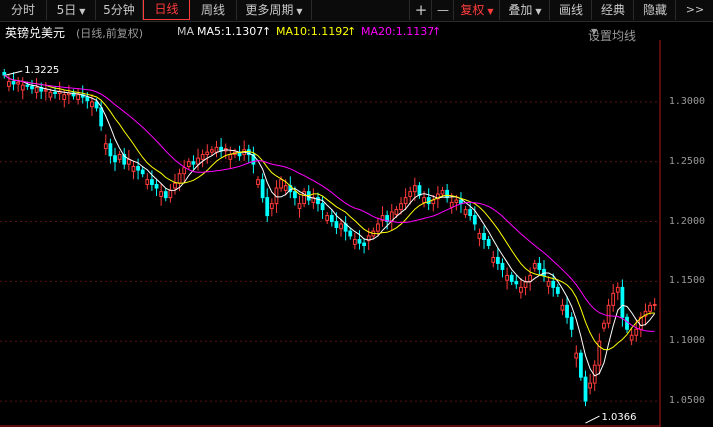 The height and width of the screenshot is (427, 713). I want to click on zoom-out-button: —, so click(442, 10).